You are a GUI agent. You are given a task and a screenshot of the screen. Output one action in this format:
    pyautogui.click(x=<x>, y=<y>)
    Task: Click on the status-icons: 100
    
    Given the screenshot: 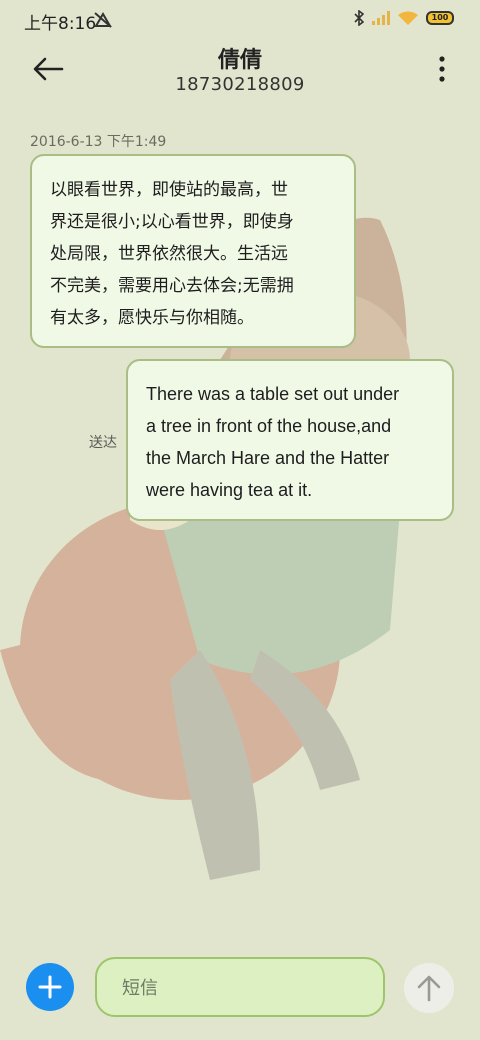 What is the action you would take?
    pyautogui.click(x=404, y=18)
    